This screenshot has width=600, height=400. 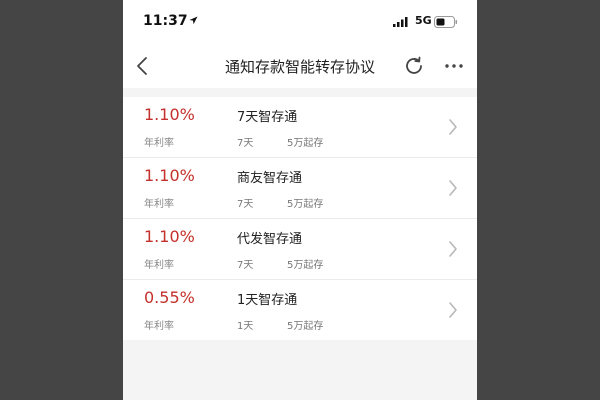 What do you see at coordinates (300, 66) in the screenshot?
I see `nav-bar: 通知存款智能转存协议` at bounding box center [300, 66].